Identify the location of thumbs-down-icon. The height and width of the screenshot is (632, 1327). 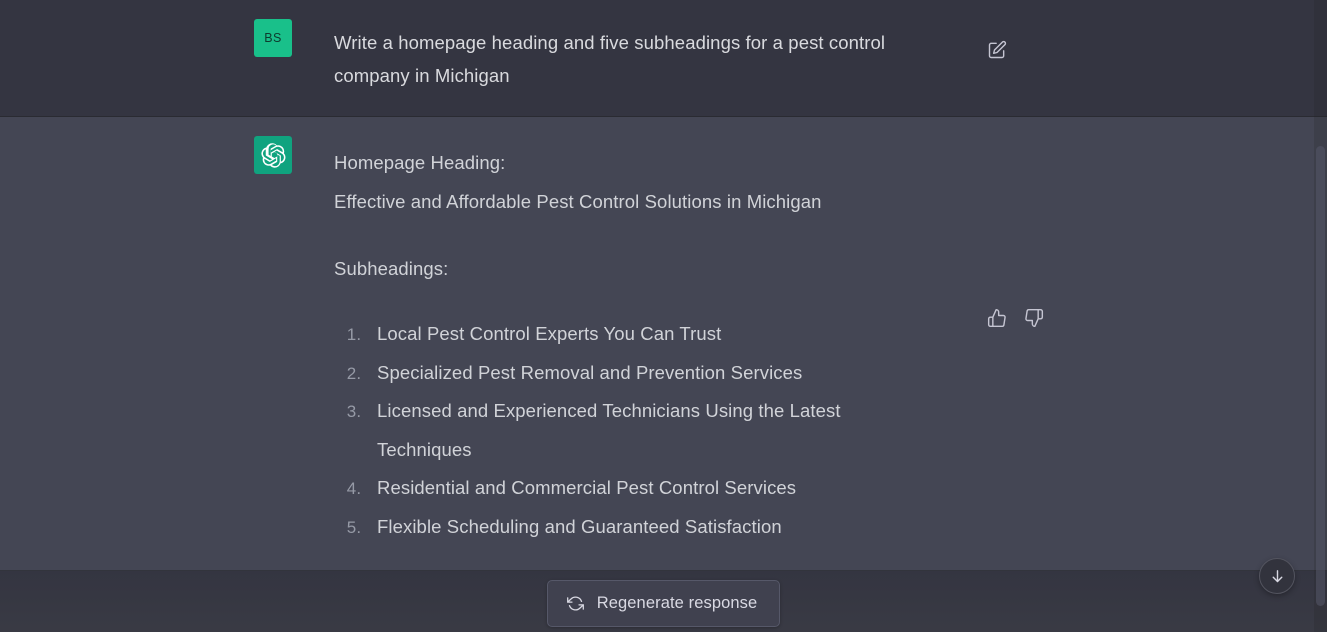
(1034, 318).